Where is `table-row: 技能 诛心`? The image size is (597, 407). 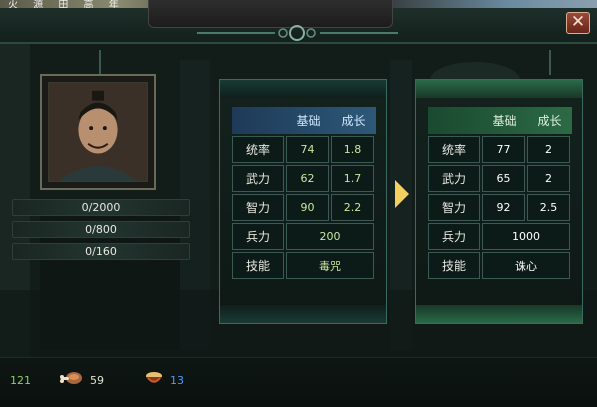 table-row: 技能 诛心 is located at coordinates (500, 265).